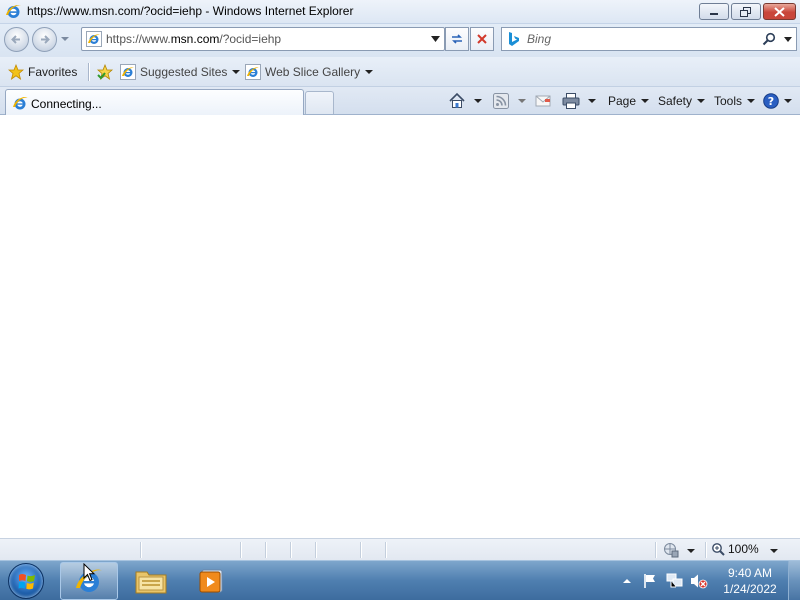  I want to click on web-slice-gallery-label: Web Slice Gallery, so click(313, 72).